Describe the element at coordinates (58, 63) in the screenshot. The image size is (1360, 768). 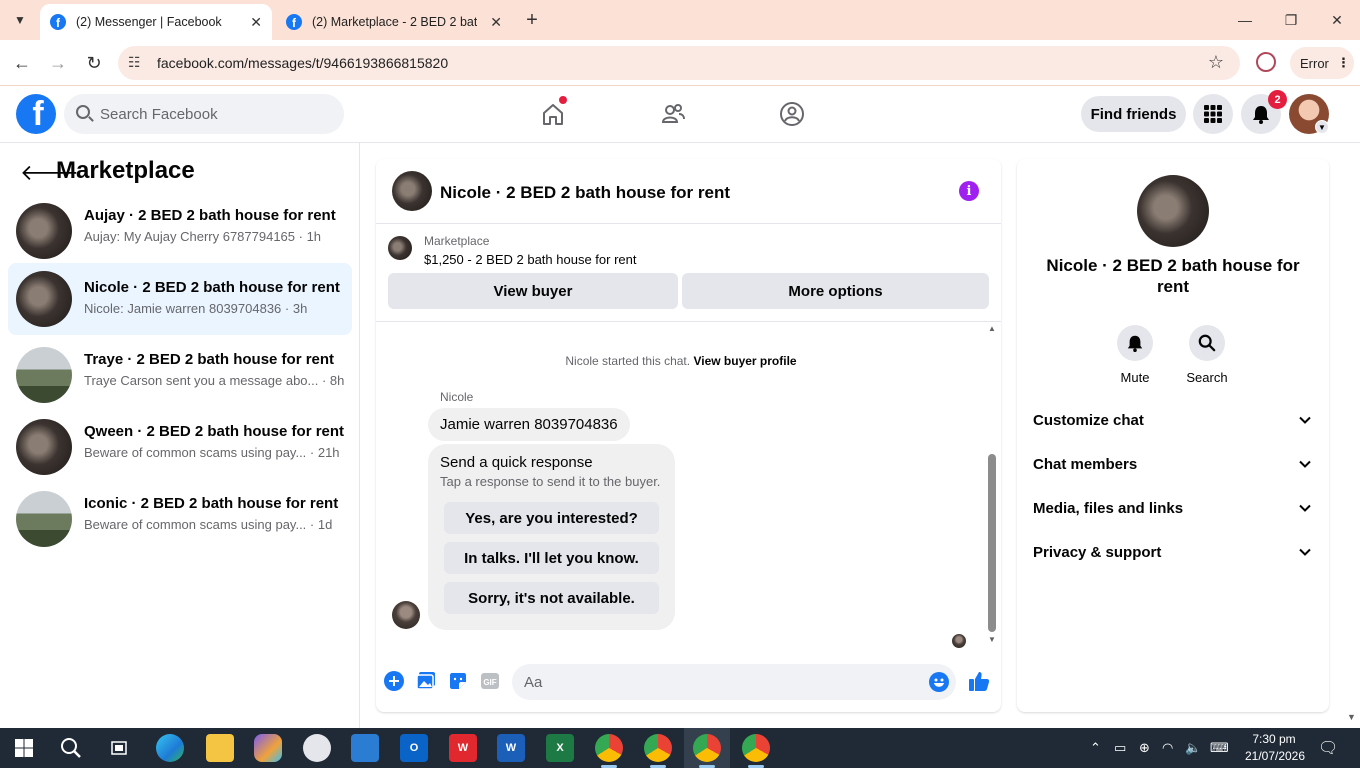
I see `forward-button: →` at that location.